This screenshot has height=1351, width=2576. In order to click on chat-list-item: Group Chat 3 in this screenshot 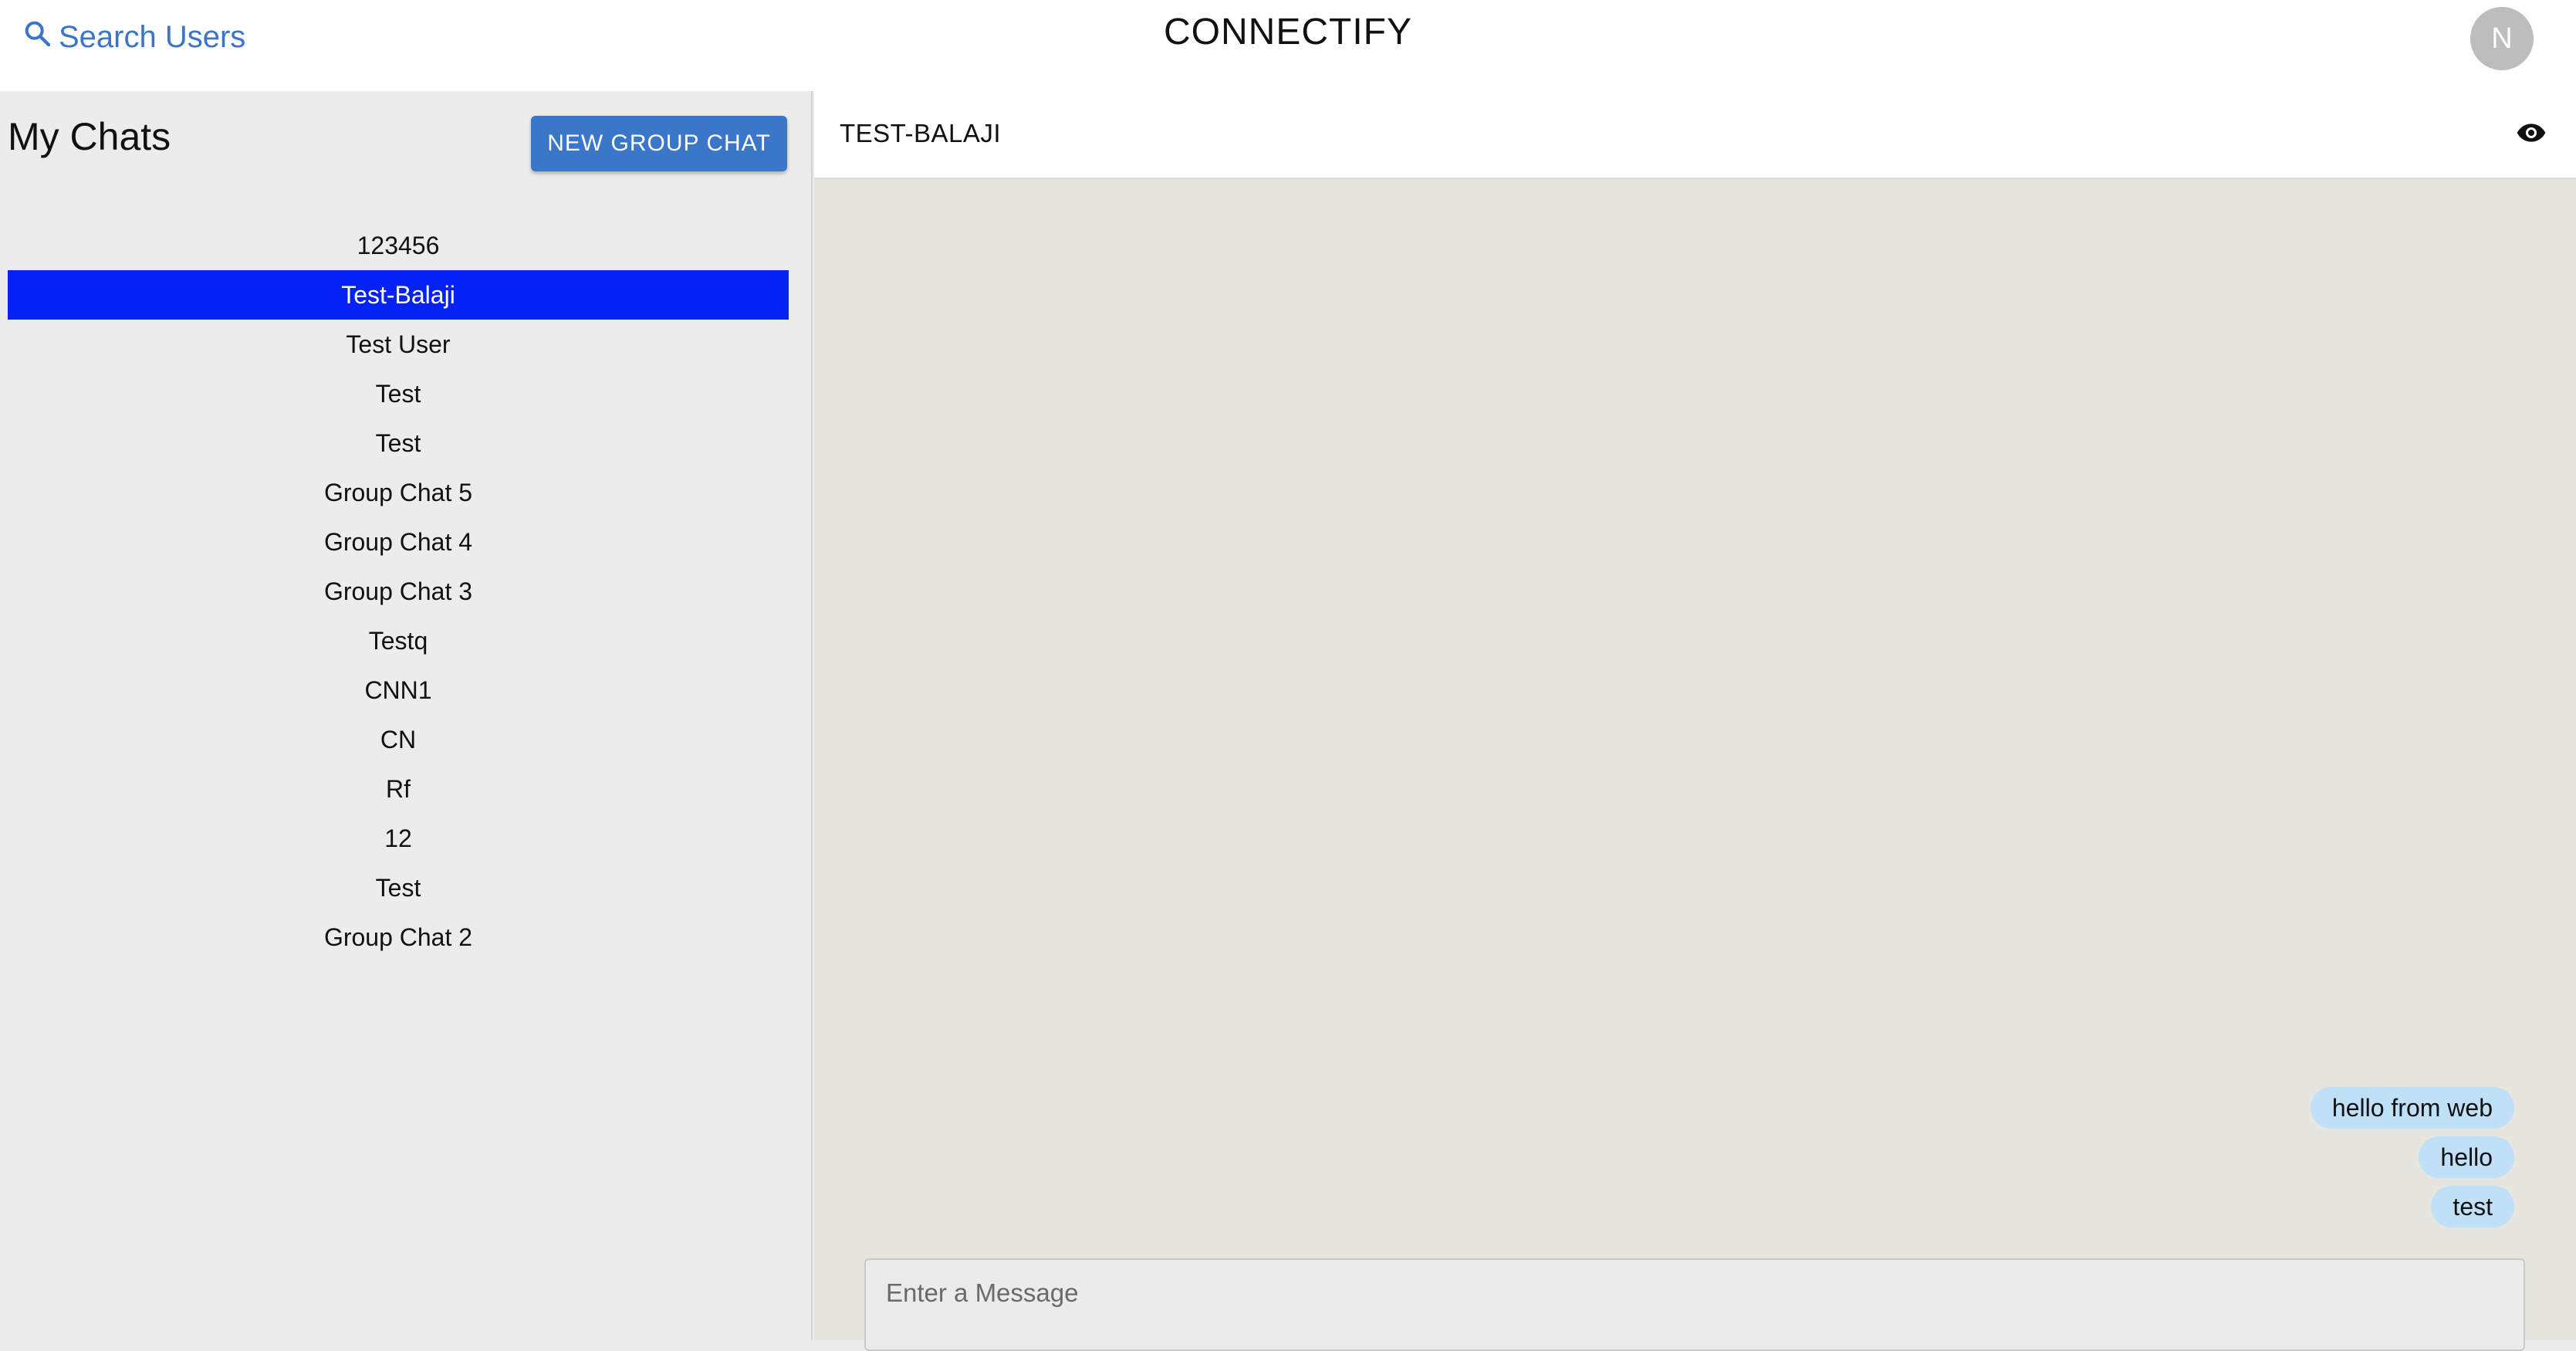, I will do `click(398, 591)`.